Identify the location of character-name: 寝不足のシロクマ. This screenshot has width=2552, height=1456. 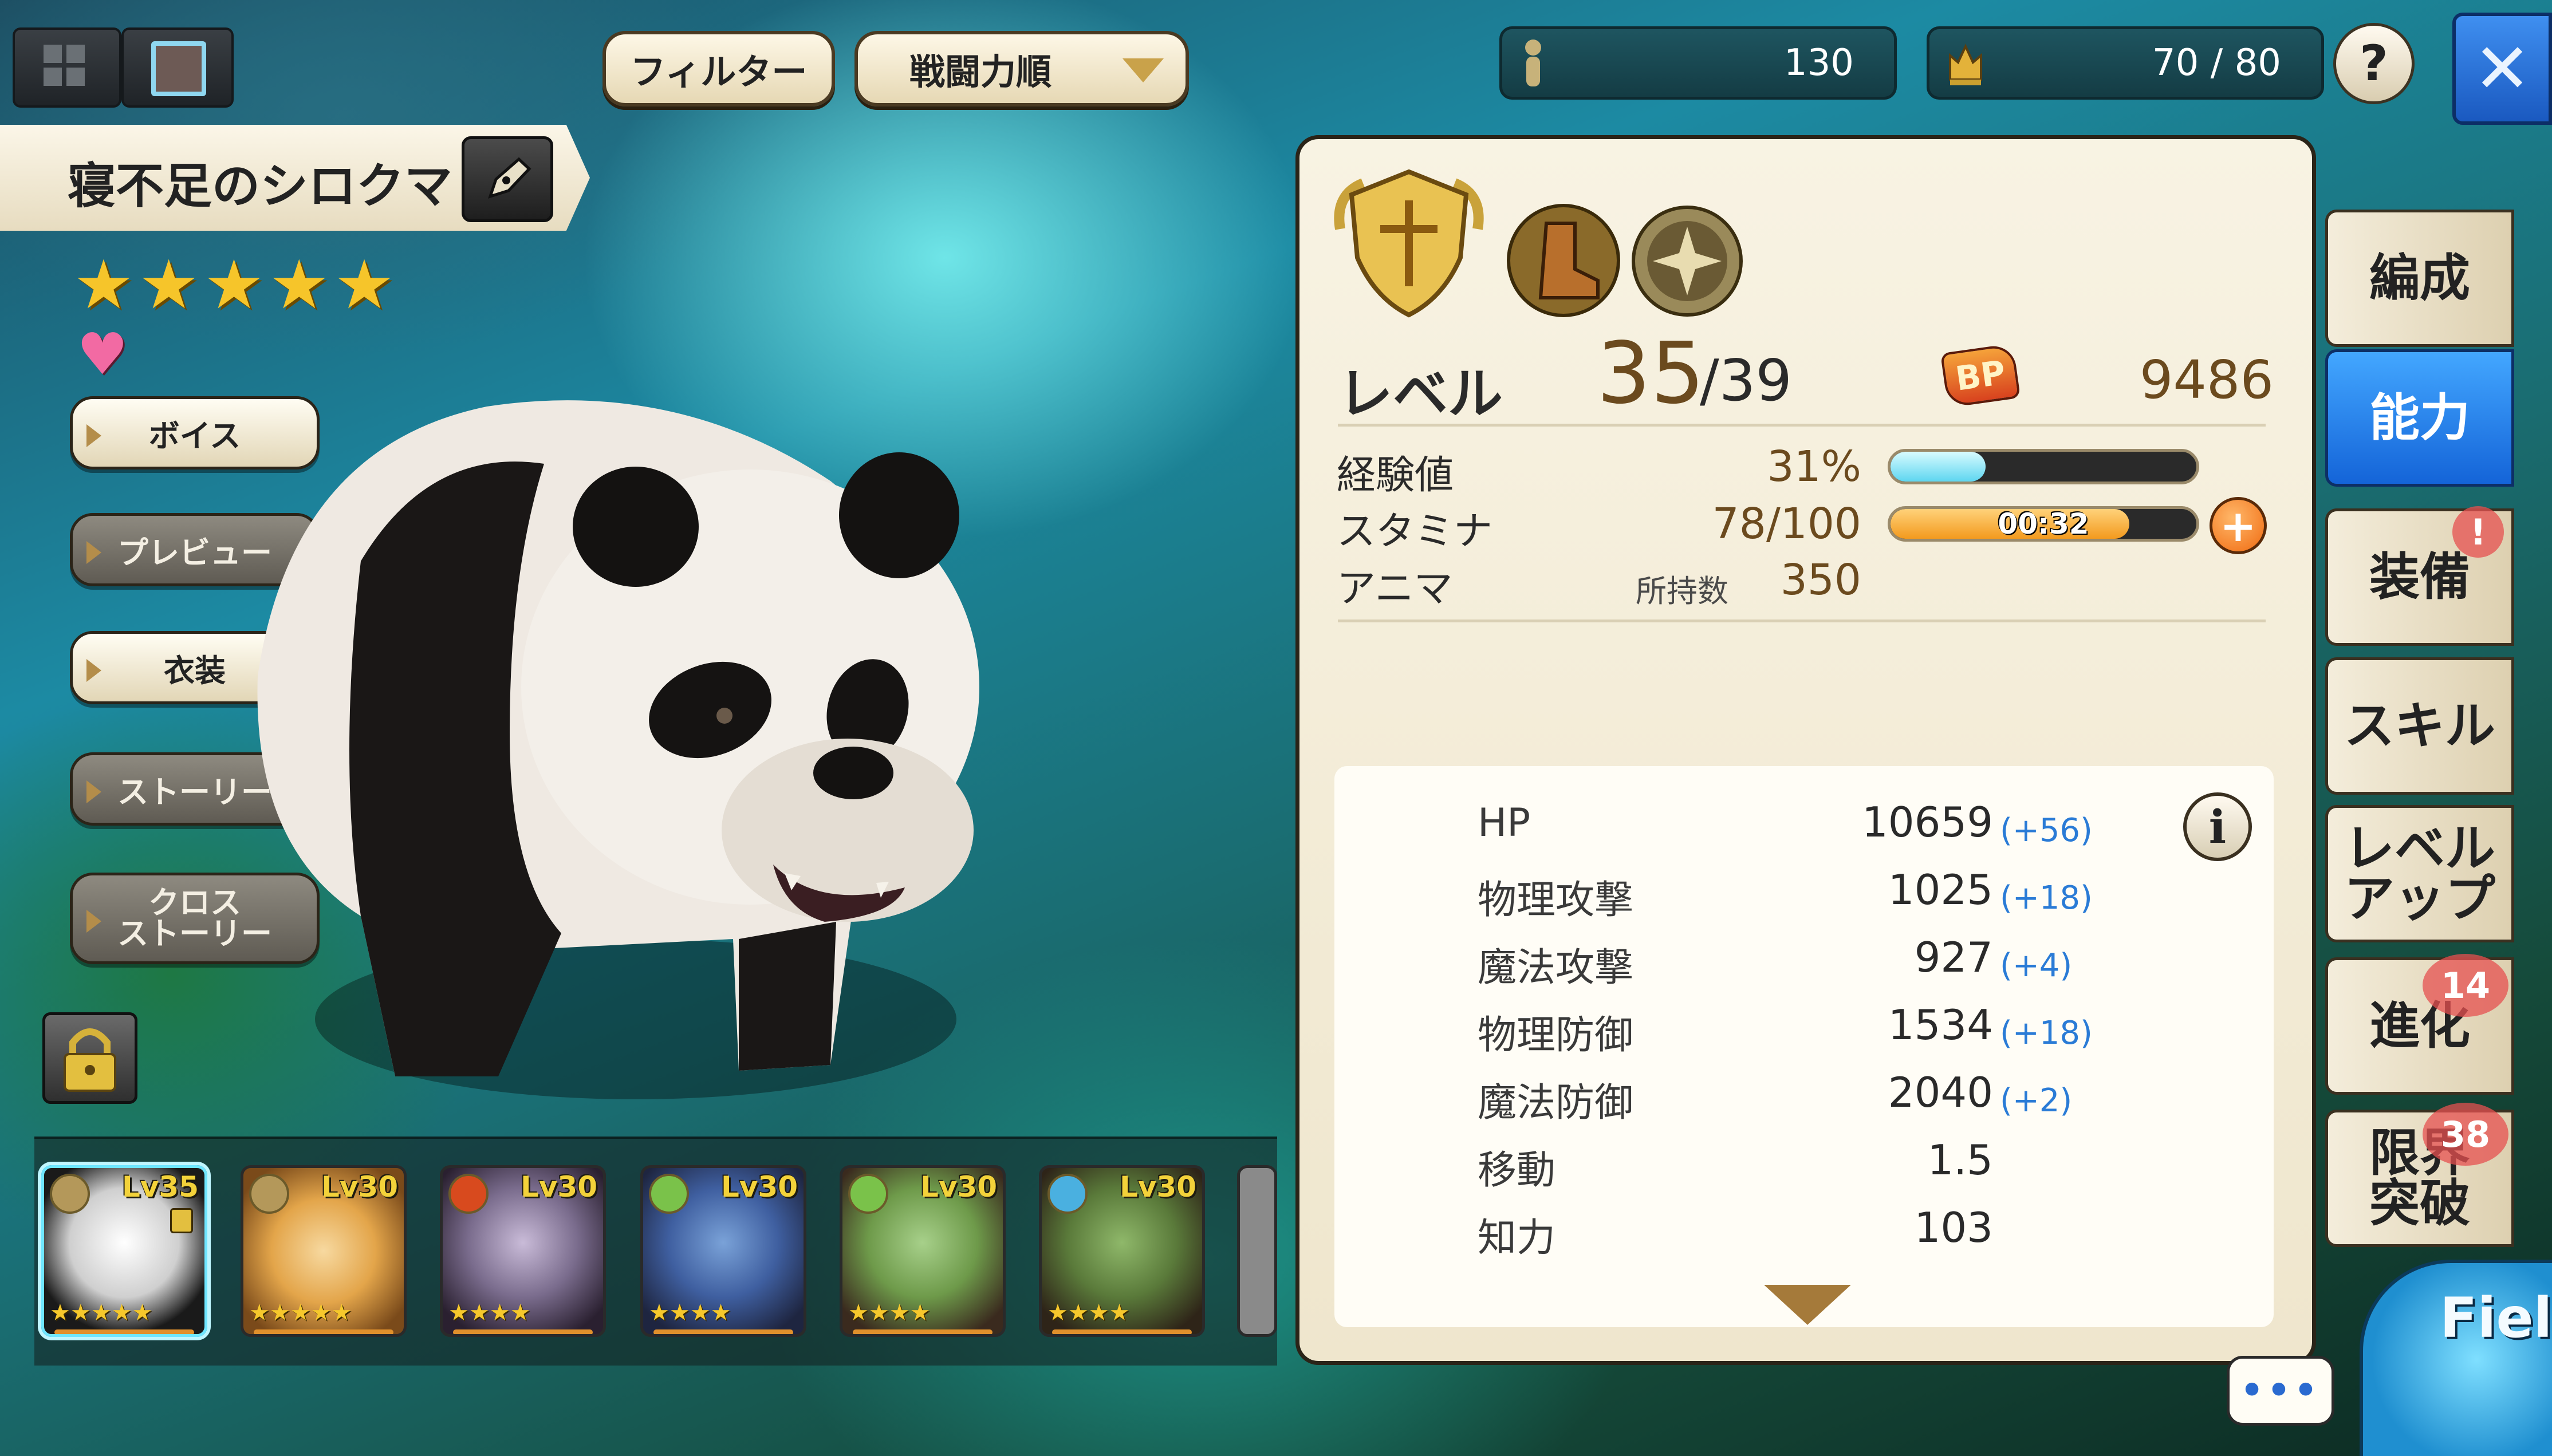
(260, 186).